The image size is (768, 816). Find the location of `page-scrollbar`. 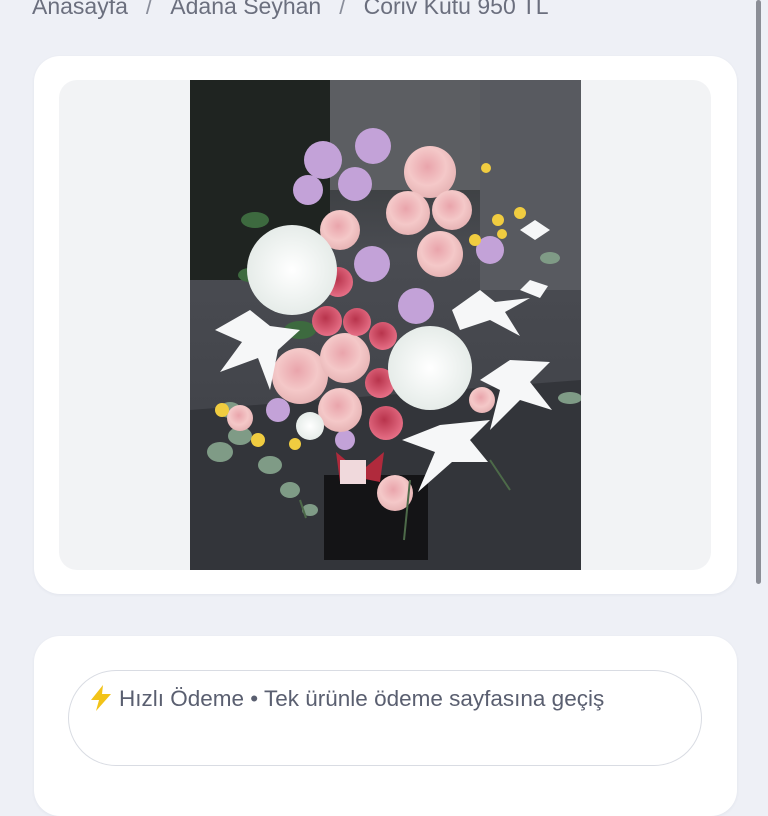

page-scrollbar is located at coordinates (758, 292).